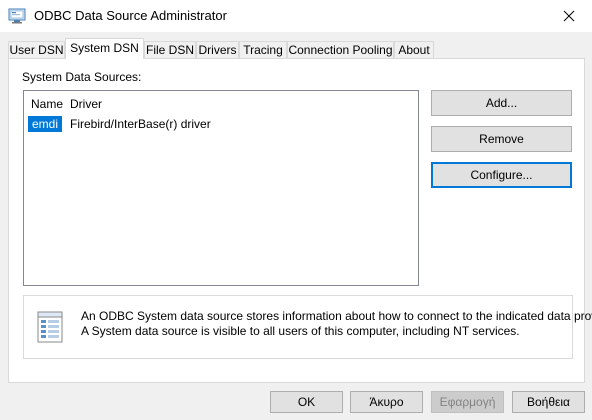 This screenshot has height=420, width=592. I want to click on window-title: ODBC Data Source Administrator, so click(130, 15).